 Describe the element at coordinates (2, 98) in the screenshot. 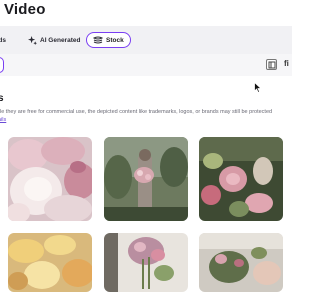

I see `section-heading: s` at that location.